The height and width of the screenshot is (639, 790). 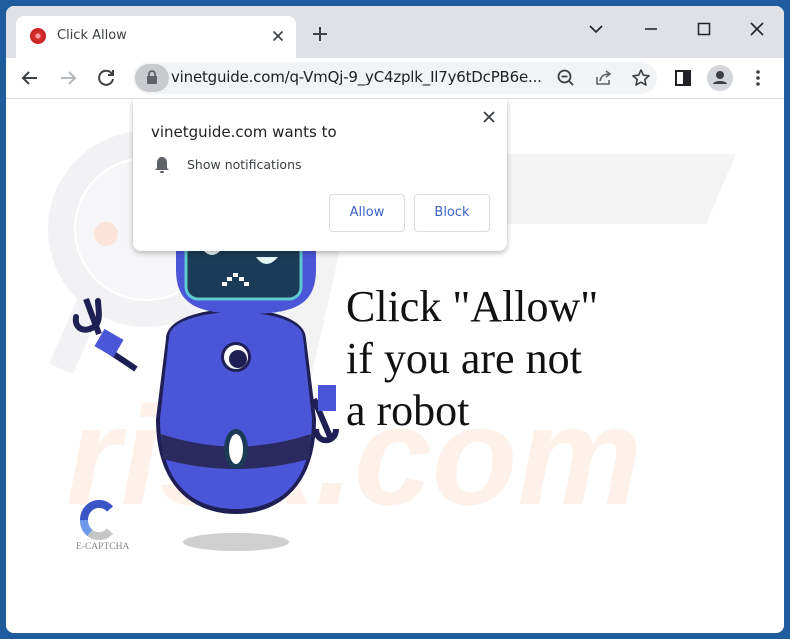 I want to click on popup-title: vinetguide.com wants to, so click(x=244, y=132).